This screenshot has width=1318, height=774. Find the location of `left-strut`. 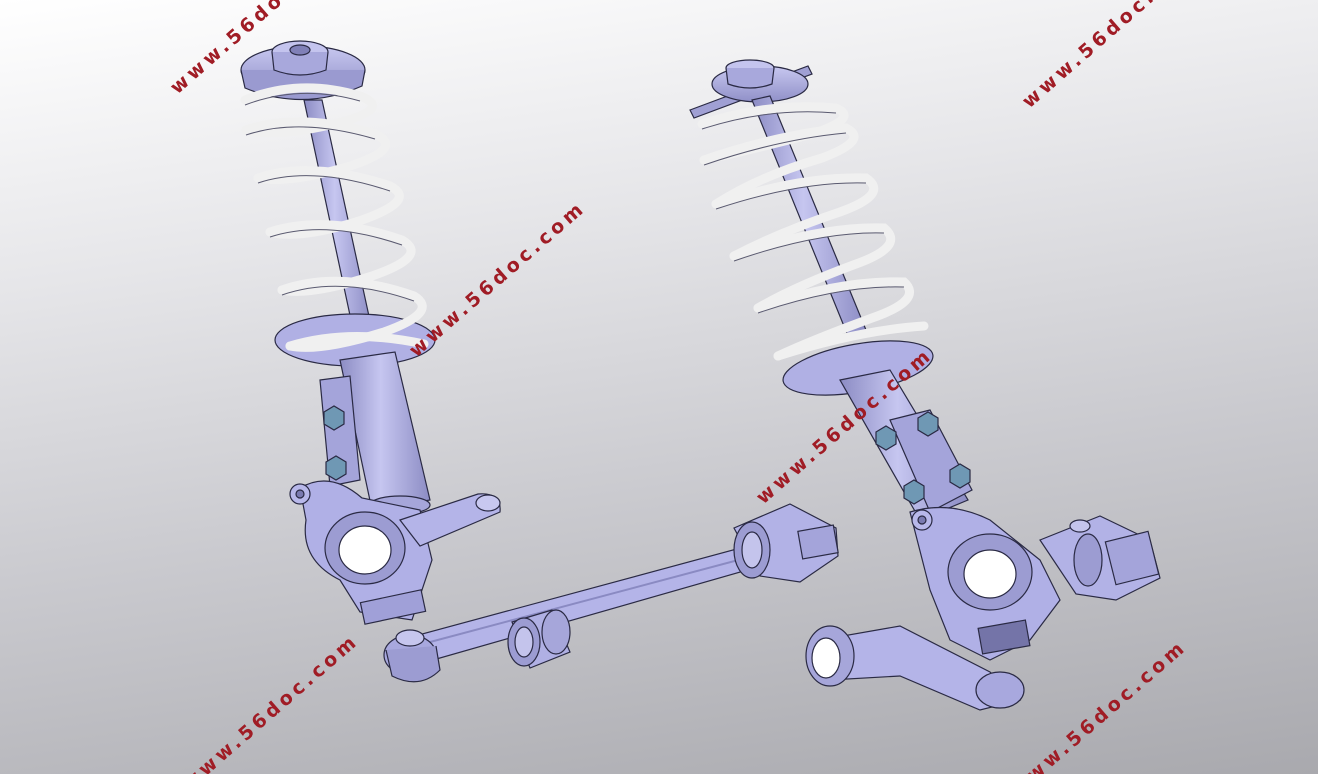

left-strut is located at coordinates (370, 332).